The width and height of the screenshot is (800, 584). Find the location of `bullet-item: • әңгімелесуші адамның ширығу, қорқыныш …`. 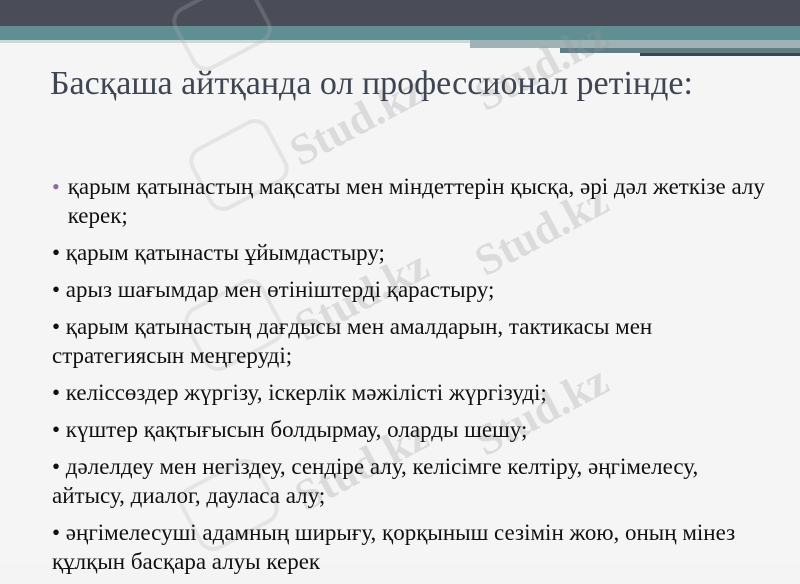

bullet-item: • әңгімелесуші адамның ширығу, қорқыныш … is located at coordinates (394, 547).